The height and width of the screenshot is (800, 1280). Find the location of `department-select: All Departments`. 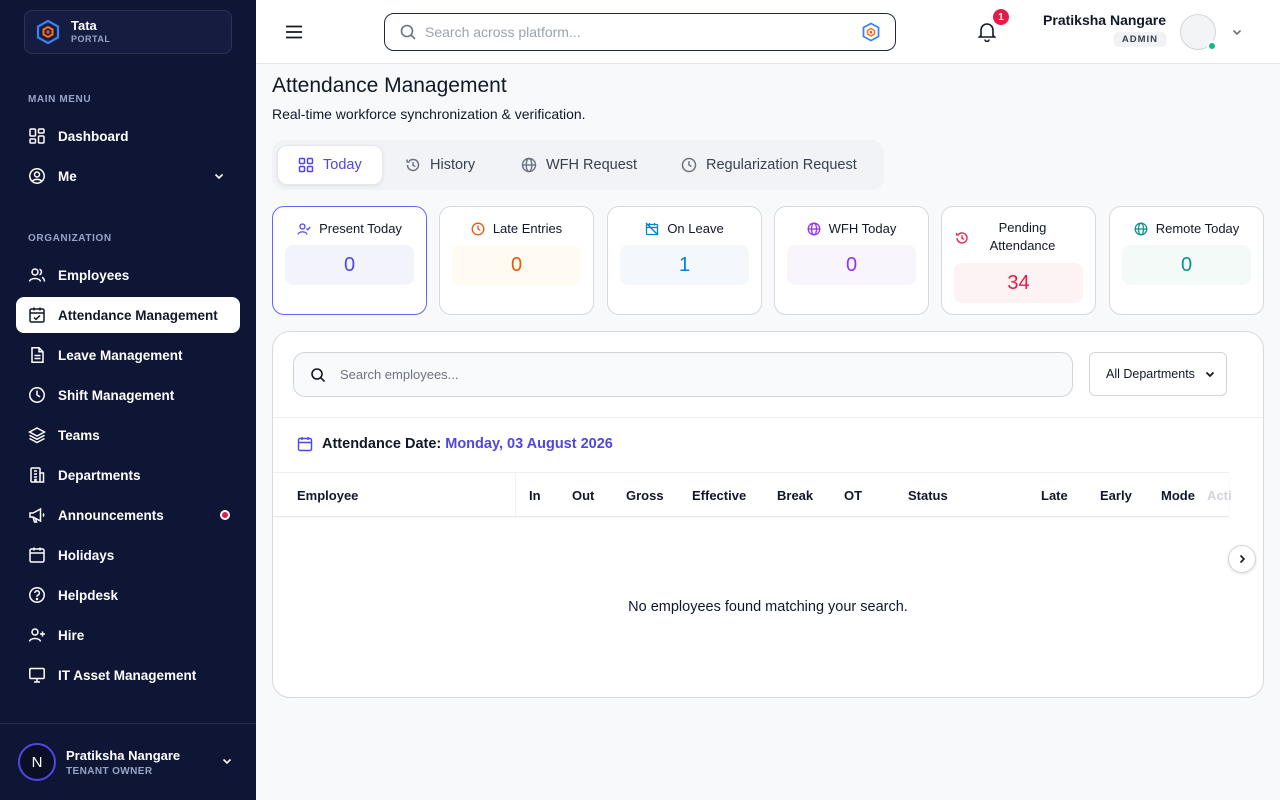

department-select: All Departments is located at coordinates (1158, 374).